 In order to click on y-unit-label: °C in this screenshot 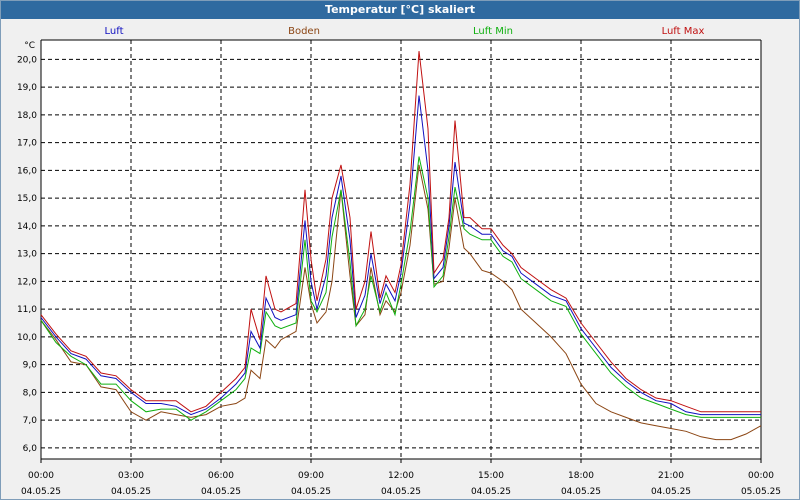, I will do `click(29, 46)`.